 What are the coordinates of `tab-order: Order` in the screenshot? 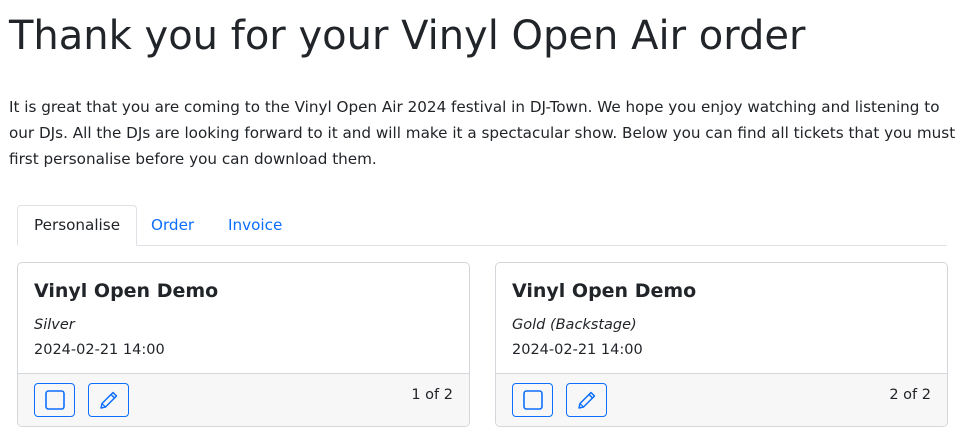 It's located at (172, 225).